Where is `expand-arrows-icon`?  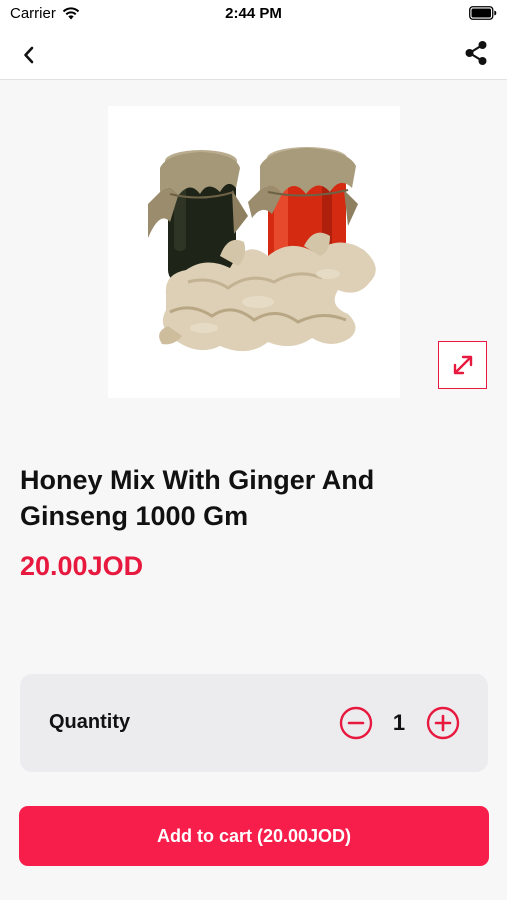
expand-arrows-icon is located at coordinates (462, 365).